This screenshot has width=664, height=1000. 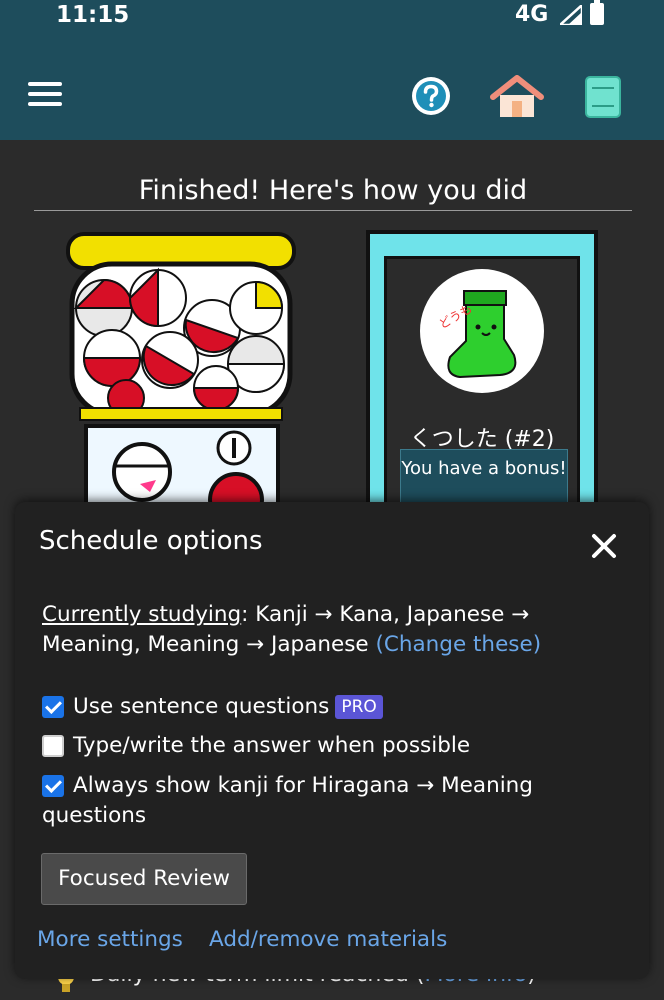 I want to click on title-divider, so click(x=333, y=210).